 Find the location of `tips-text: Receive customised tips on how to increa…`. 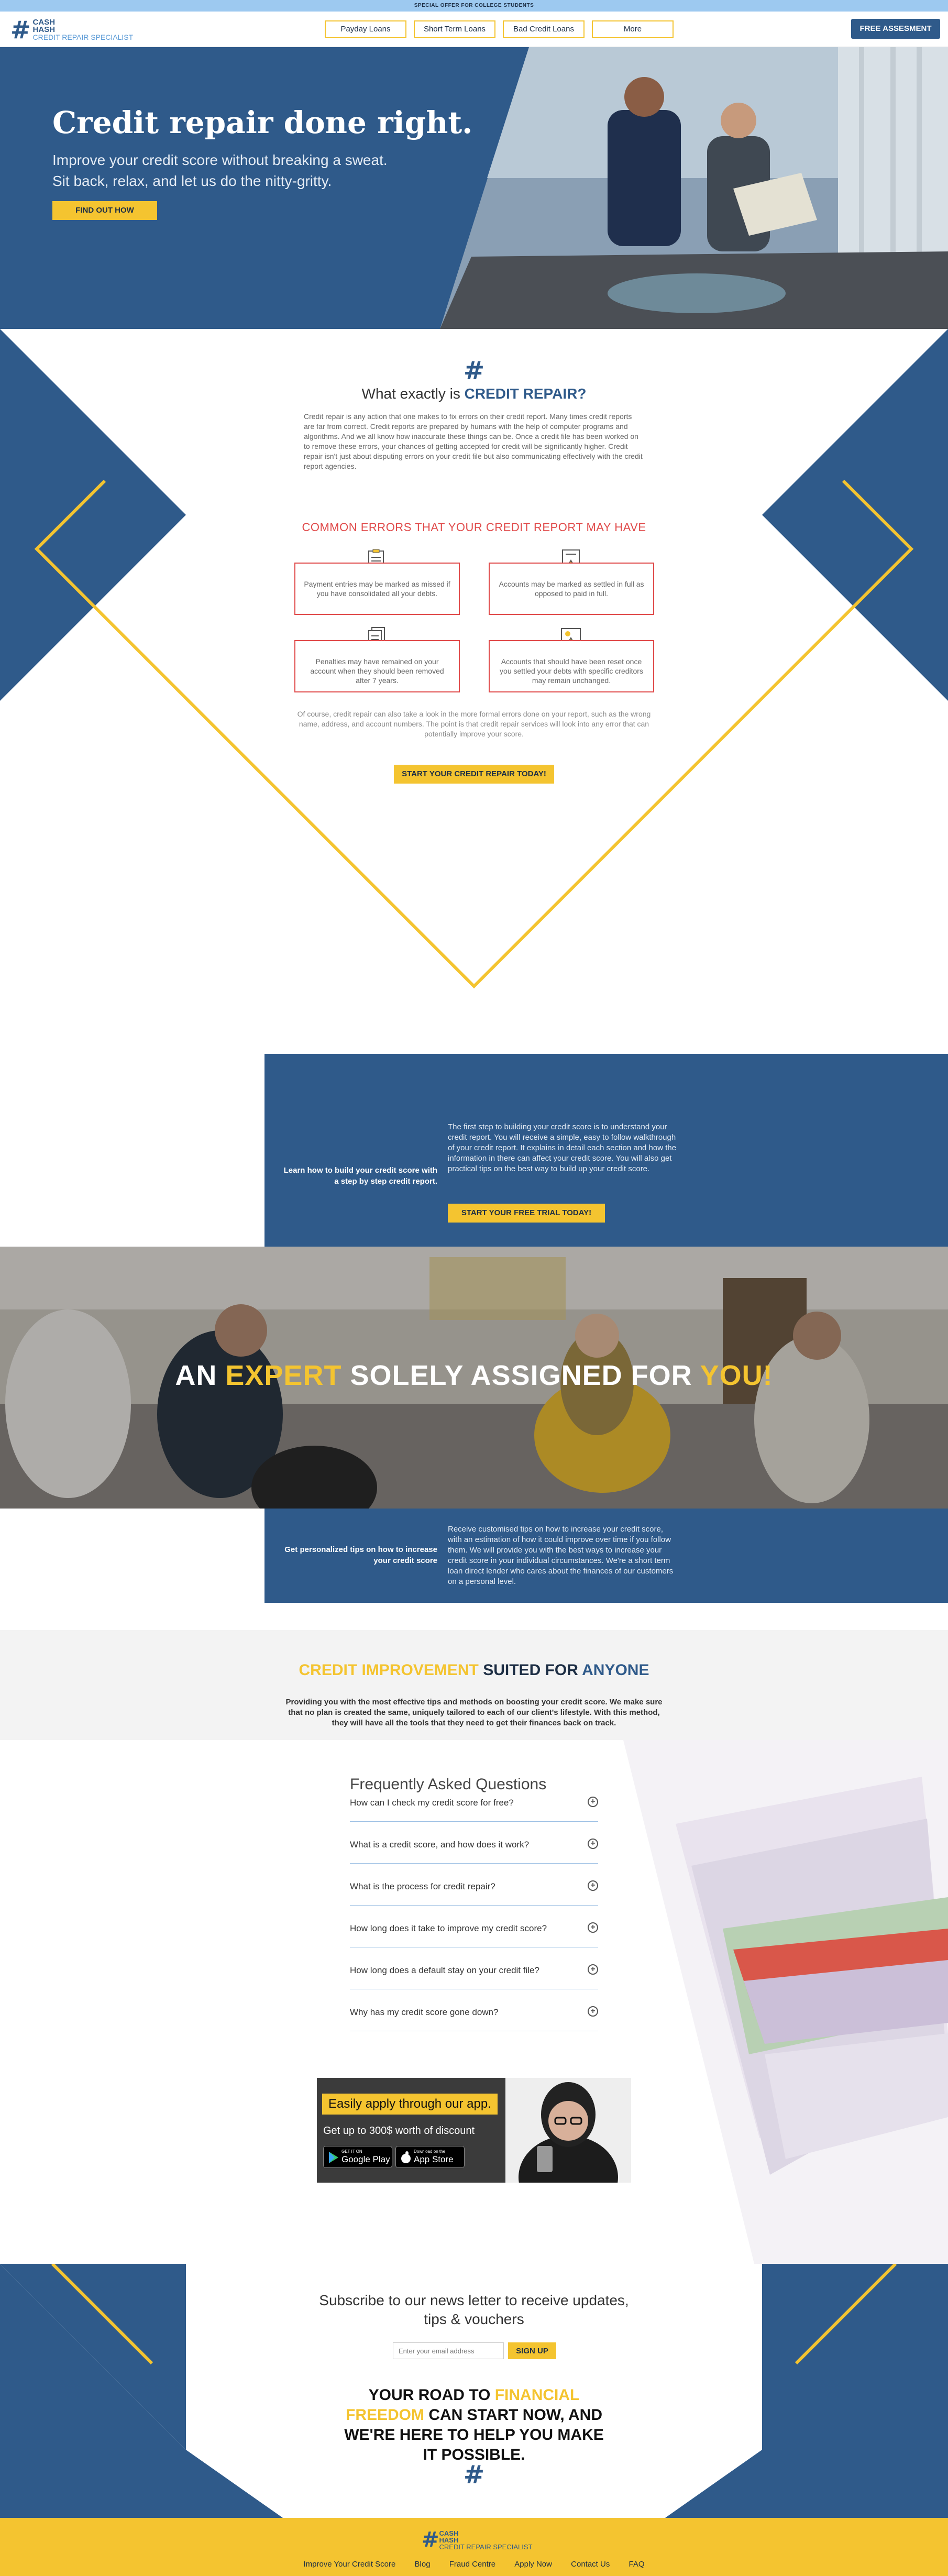

tips-text: Receive customised tips on how to increa… is located at coordinates (561, 1555).